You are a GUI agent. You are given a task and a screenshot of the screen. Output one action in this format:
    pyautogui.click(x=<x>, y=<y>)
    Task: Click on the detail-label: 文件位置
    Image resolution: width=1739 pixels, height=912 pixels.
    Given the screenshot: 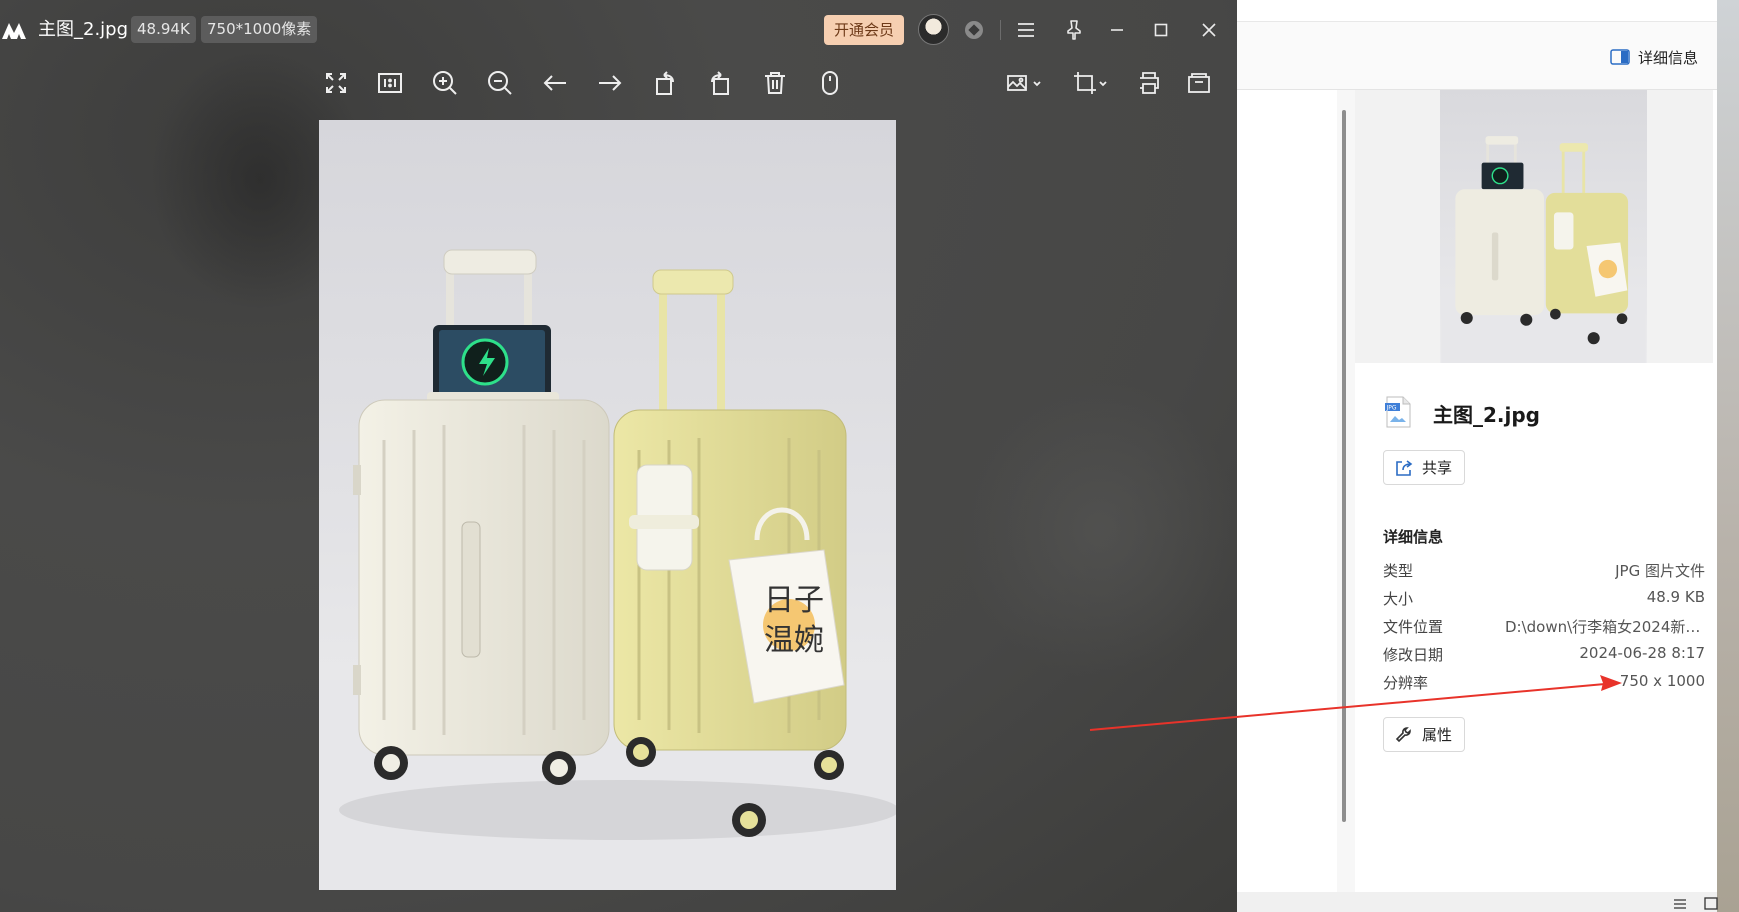 What is the action you would take?
    pyautogui.click(x=1413, y=626)
    